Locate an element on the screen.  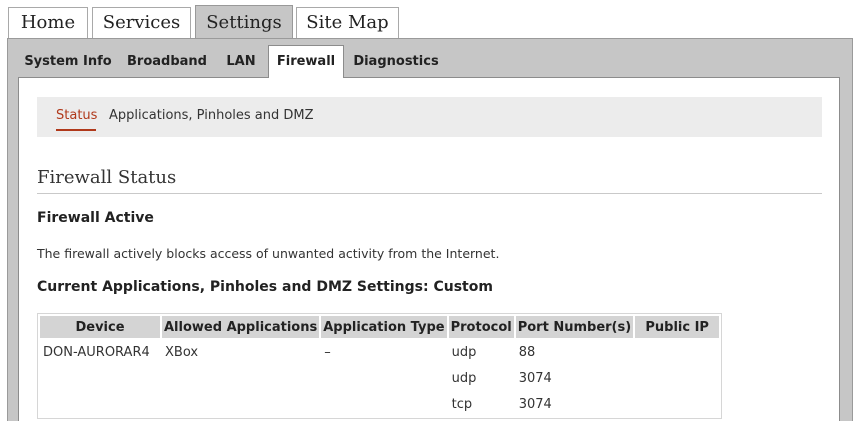
subtab-broadband: Broadband is located at coordinates (167, 62).